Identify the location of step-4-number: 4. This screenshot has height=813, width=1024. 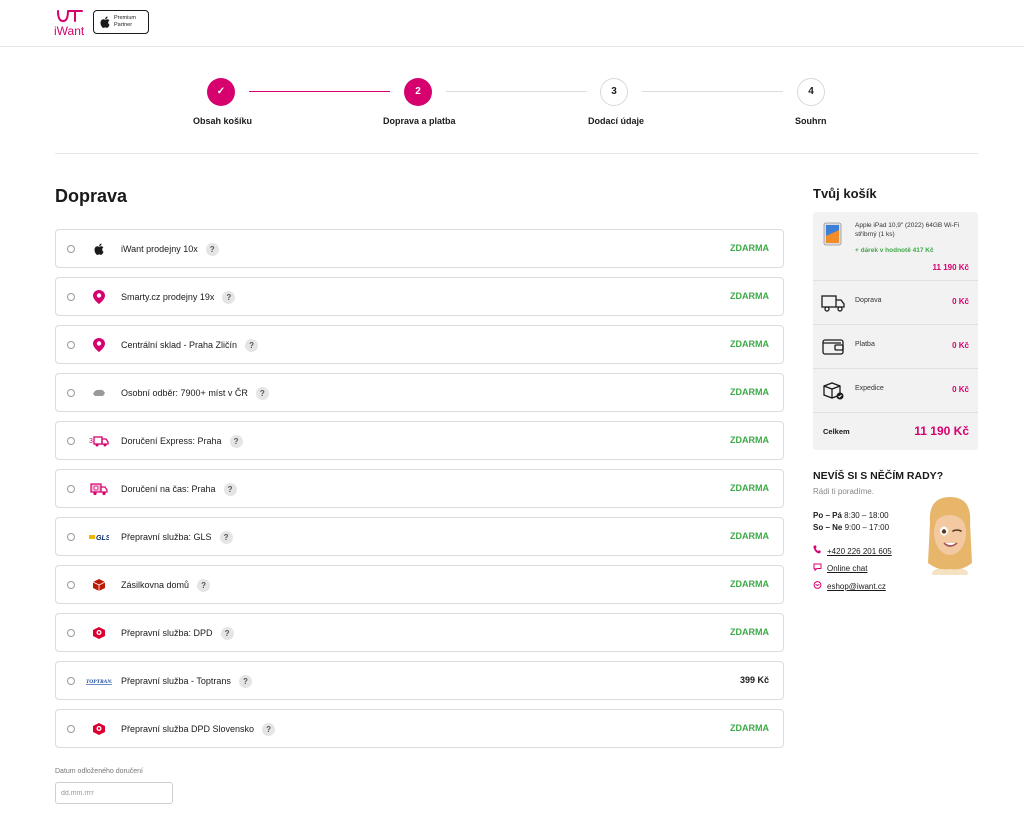
(811, 92).